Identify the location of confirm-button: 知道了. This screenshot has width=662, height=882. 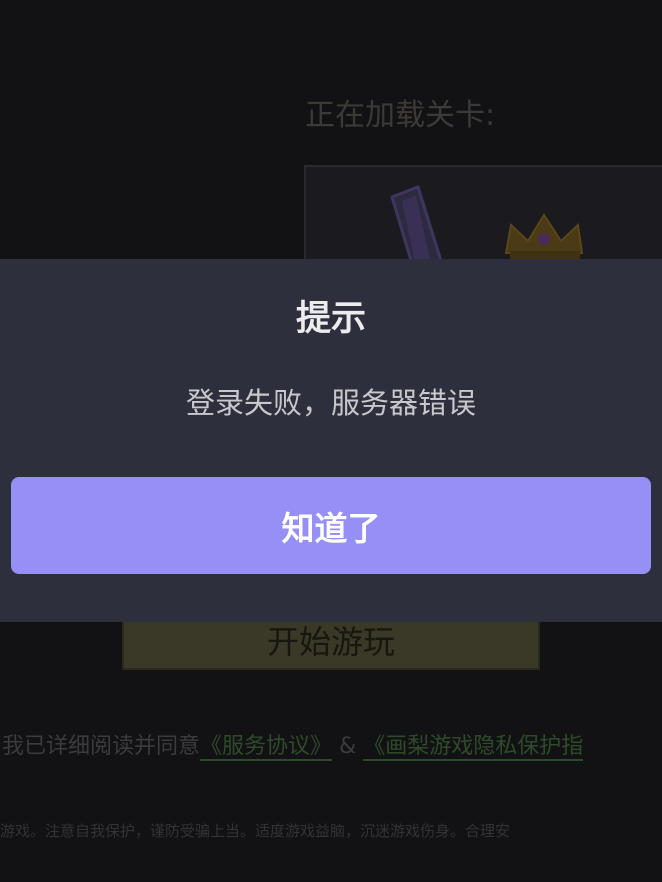
(331, 525).